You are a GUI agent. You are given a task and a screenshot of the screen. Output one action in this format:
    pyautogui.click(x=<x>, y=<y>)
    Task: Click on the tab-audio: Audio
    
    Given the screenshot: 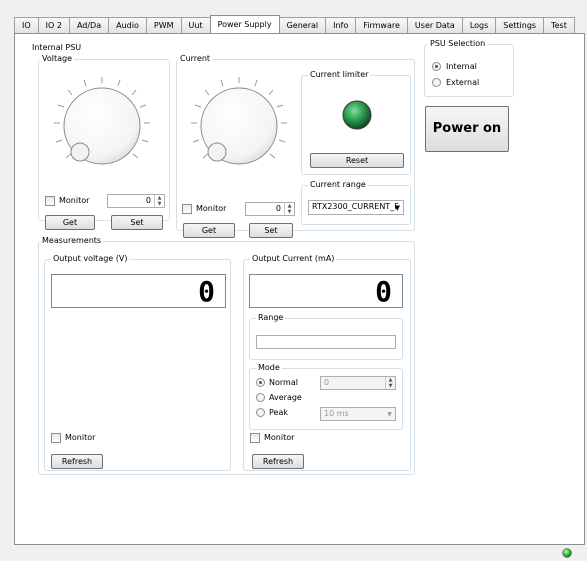 What is the action you would take?
    pyautogui.click(x=127, y=25)
    